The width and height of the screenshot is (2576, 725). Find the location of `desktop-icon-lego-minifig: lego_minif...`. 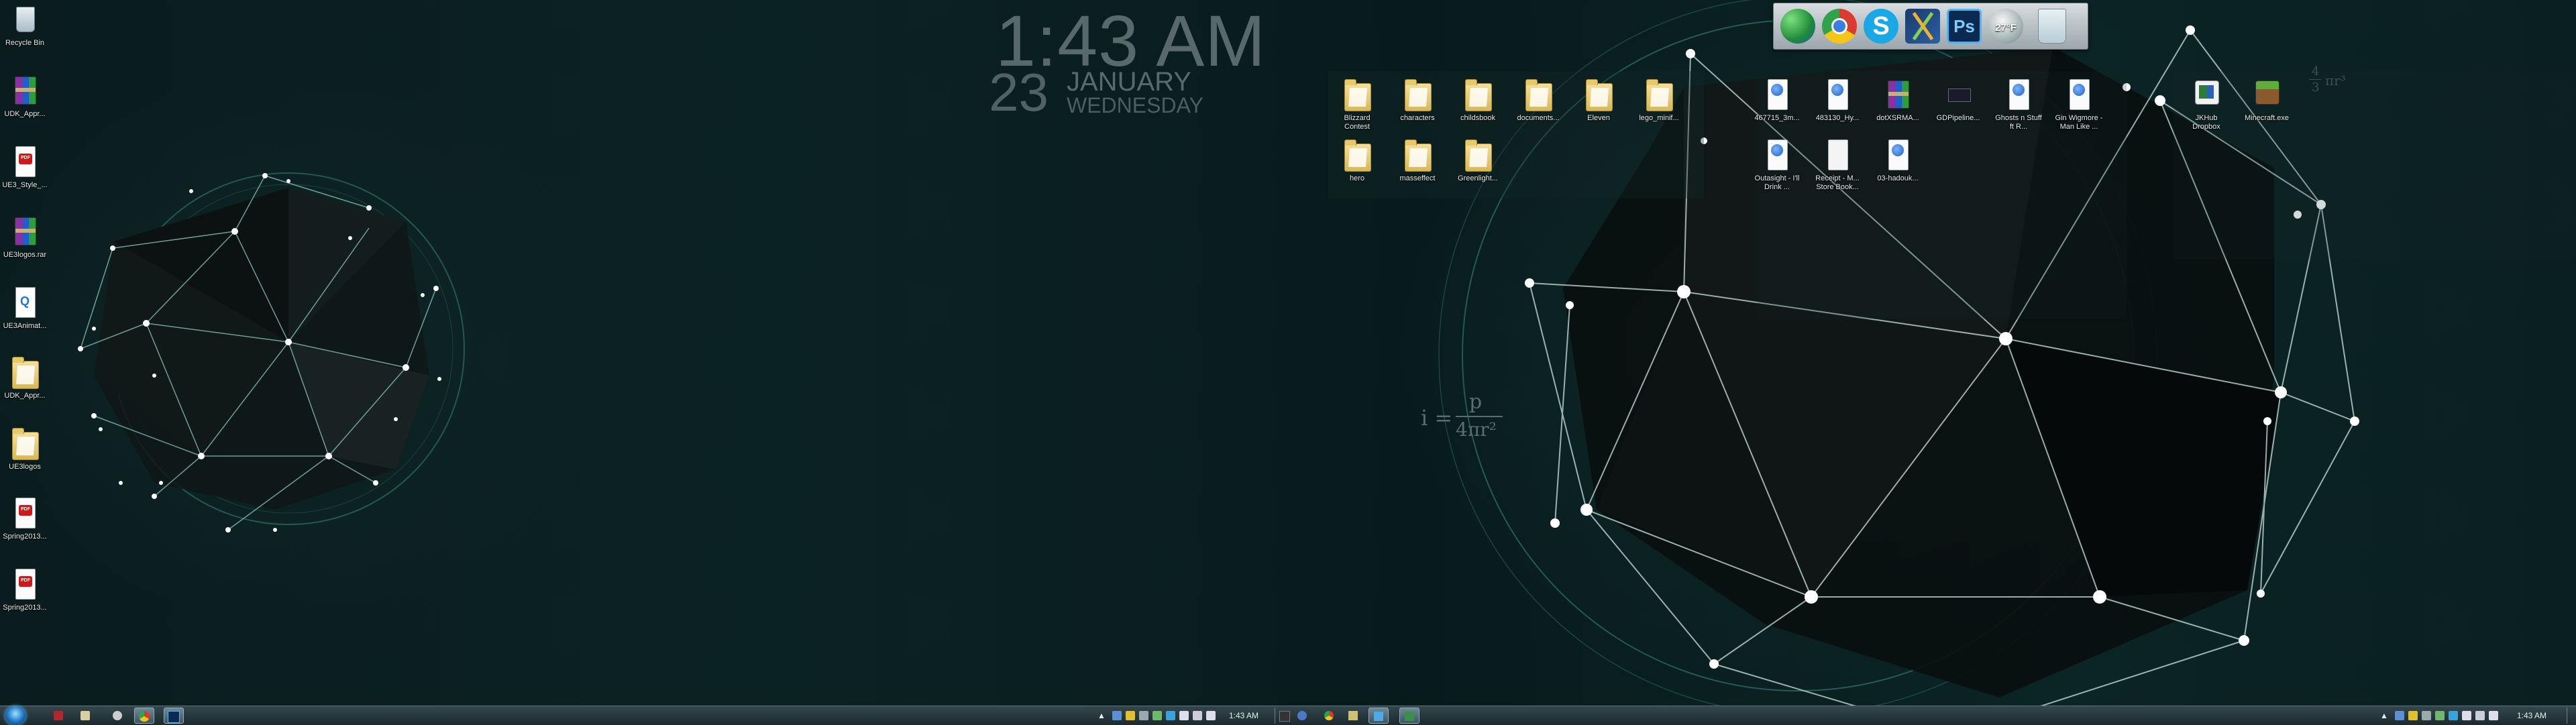

desktop-icon-lego-minifig: lego_minif... is located at coordinates (1658, 100).